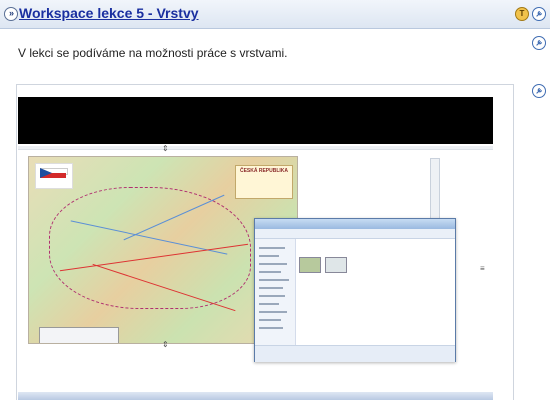 The height and width of the screenshot is (400, 550). Describe the element at coordinates (355, 234) in the screenshot. I see `explorer-toolbar` at that location.